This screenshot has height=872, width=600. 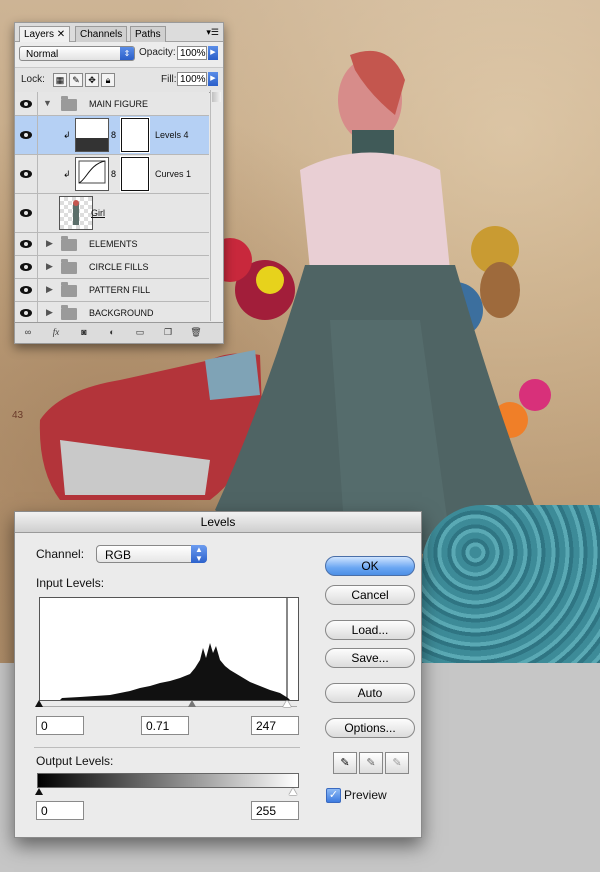 I want to click on blend-mode-select: Normal ⇕, so click(x=77, y=53).